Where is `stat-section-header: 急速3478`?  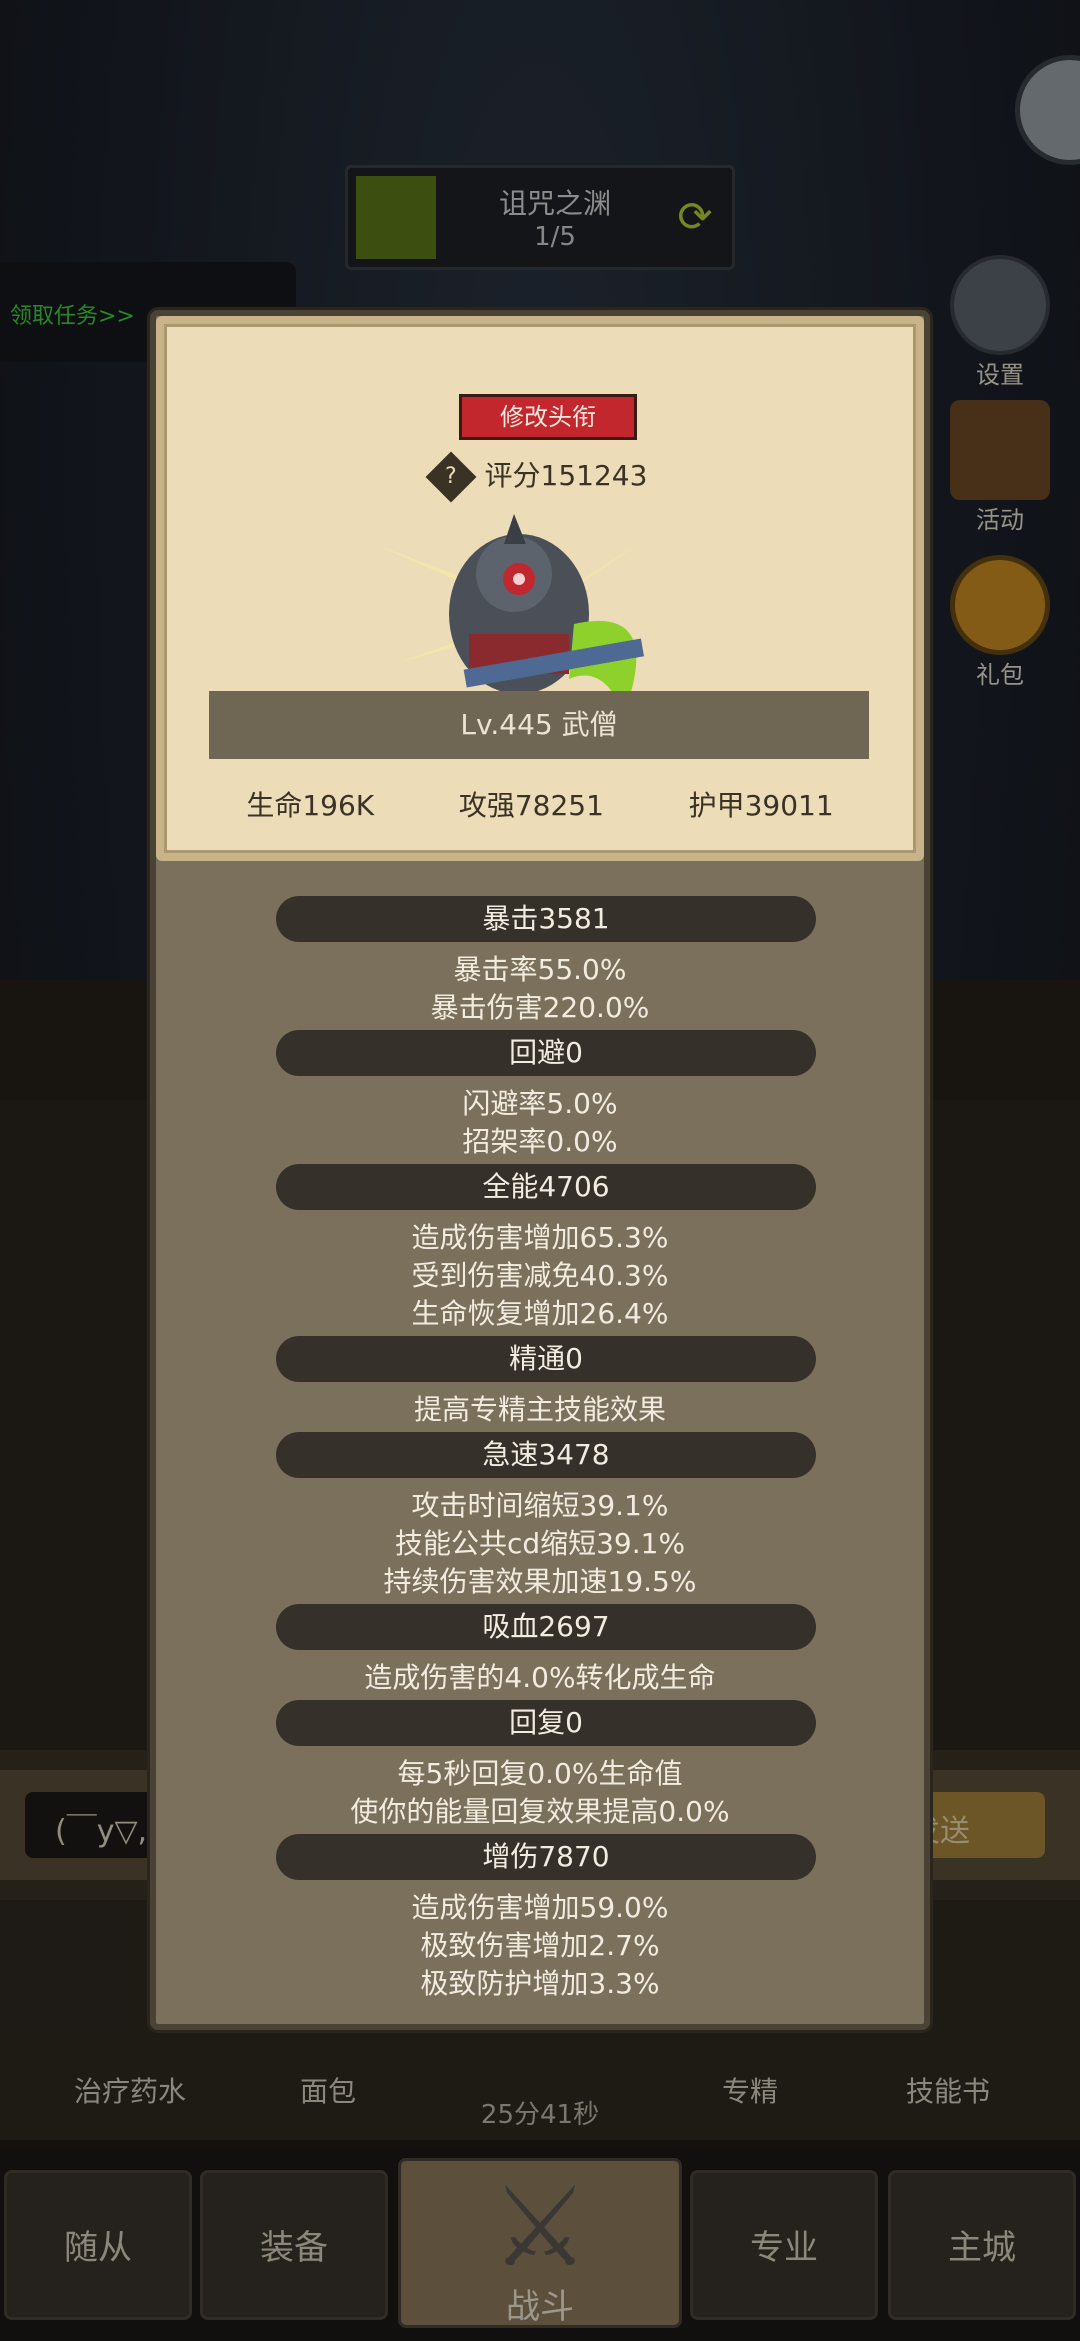 stat-section-header: 急速3478 is located at coordinates (546, 1455).